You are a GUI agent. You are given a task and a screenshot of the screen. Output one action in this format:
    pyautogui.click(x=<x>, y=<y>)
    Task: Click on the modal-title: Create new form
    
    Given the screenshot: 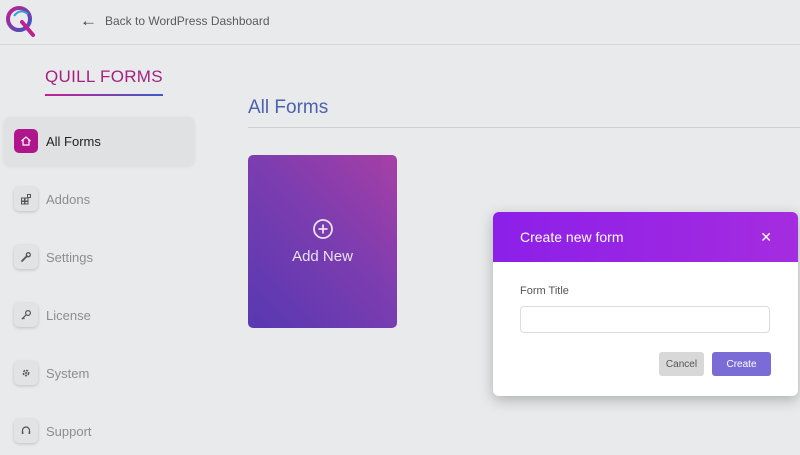 What is the action you would take?
    pyautogui.click(x=572, y=237)
    